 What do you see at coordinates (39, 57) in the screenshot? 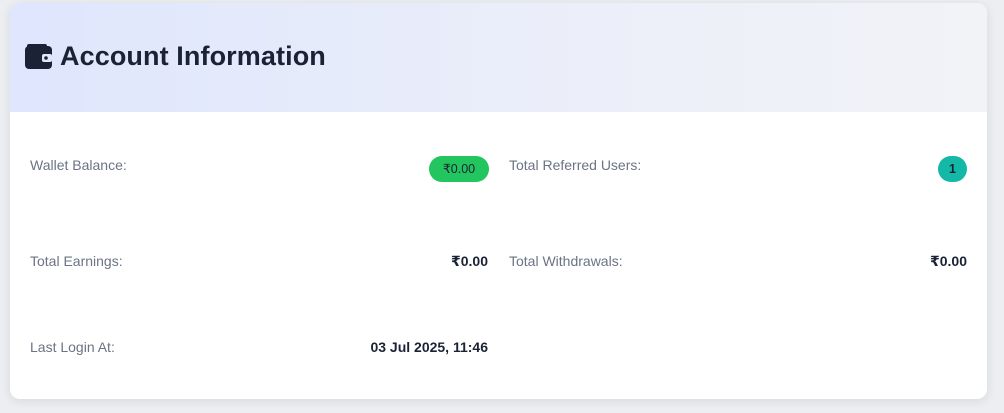
I see `wallet-icon` at bounding box center [39, 57].